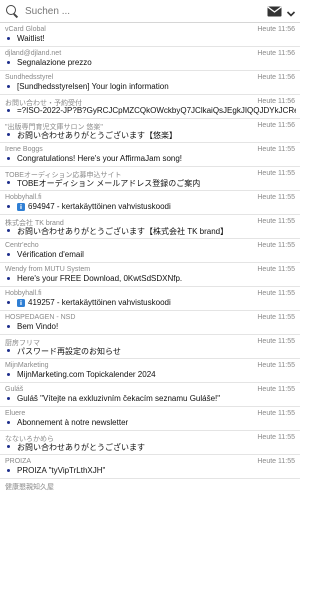 This screenshot has width=320, height=600. I want to click on list-item: なないろかめら Heute 11:55 お問い合わせありがとうございます, so click(150, 443).